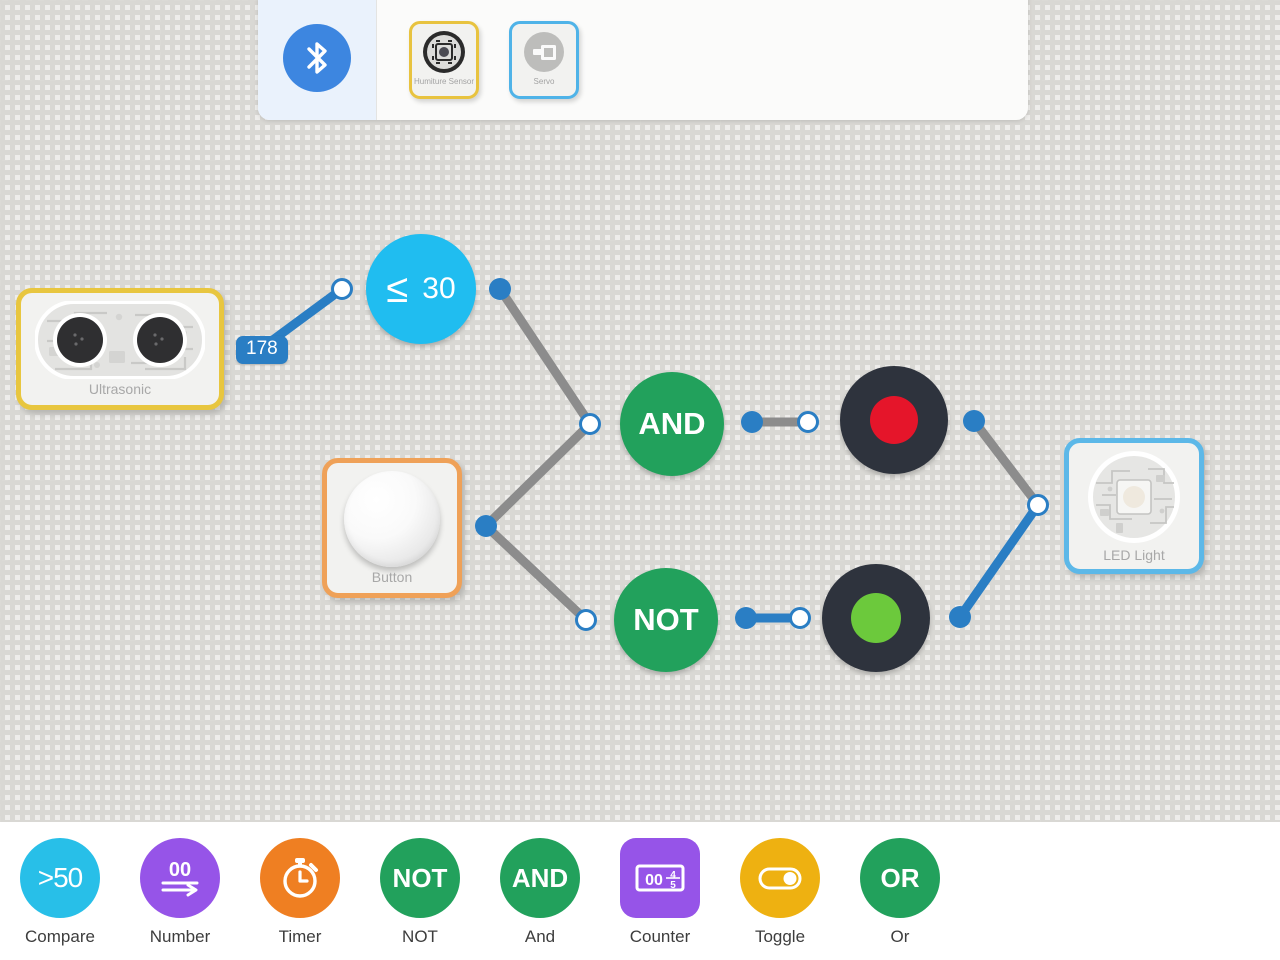 This screenshot has height=960, width=1280. What do you see at coordinates (1038, 505) in the screenshot?
I see `port-led-input` at bounding box center [1038, 505].